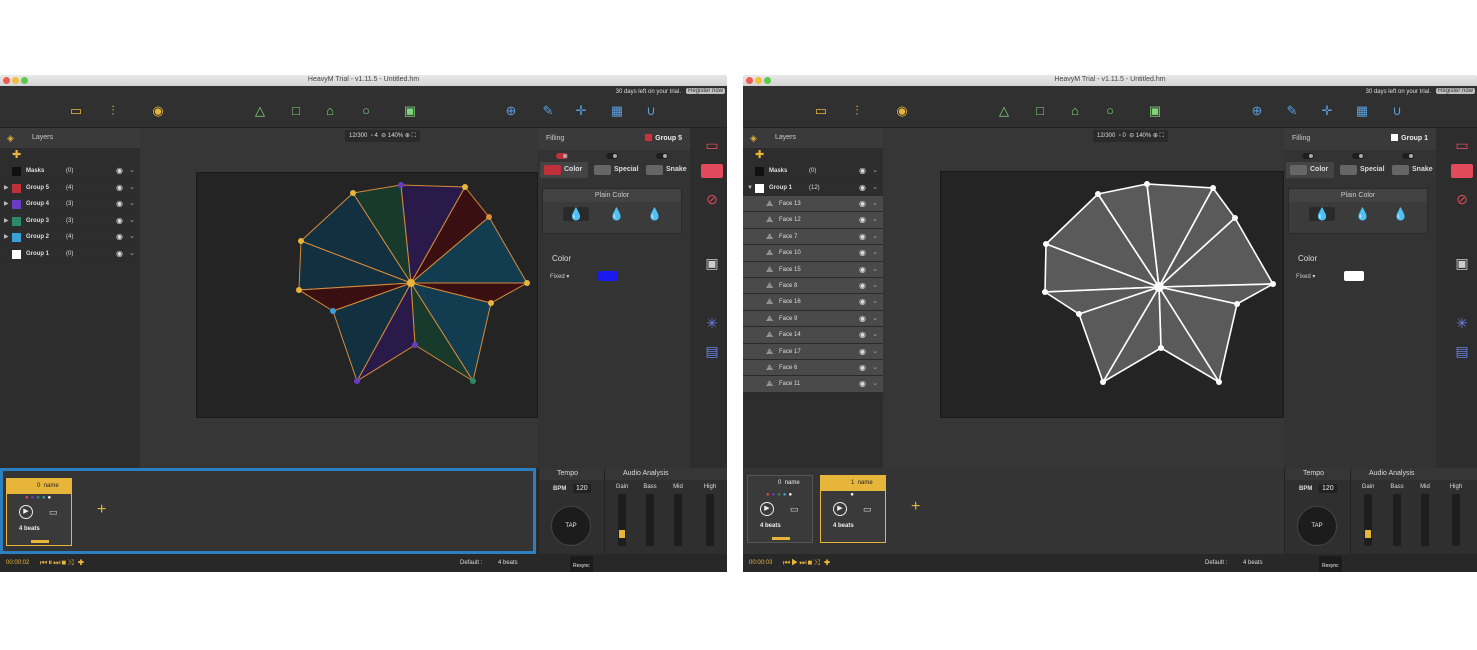 This screenshot has height=650, width=1477. I want to click on face-row: ⟁ Face 12 ◉ ⌄, so click(813, 220).